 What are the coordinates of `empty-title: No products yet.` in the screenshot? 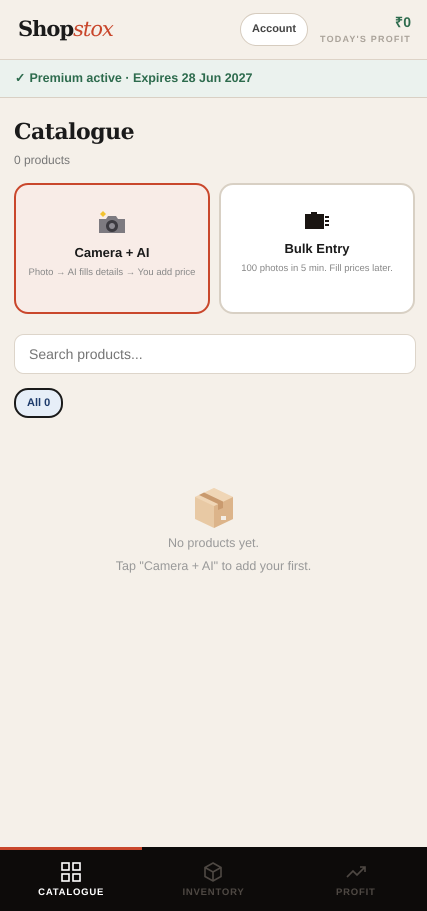 It's located at (213, 543).